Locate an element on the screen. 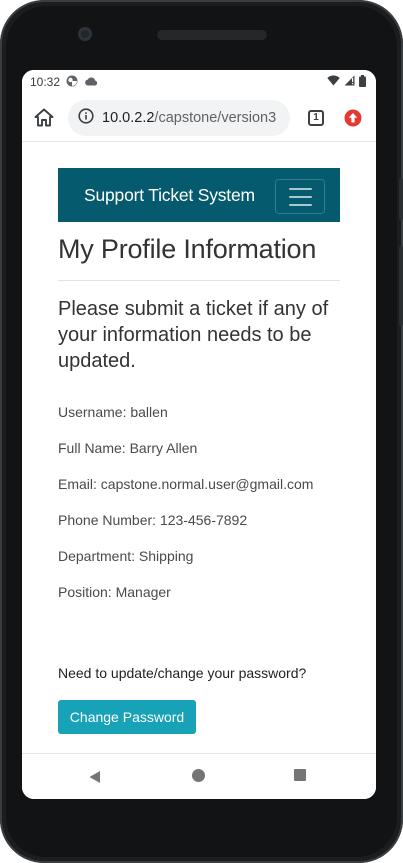 Image resolution: width=403 pixels, height=863 pixels. position-field: Position: Manager is located at coordinates (114, 592).